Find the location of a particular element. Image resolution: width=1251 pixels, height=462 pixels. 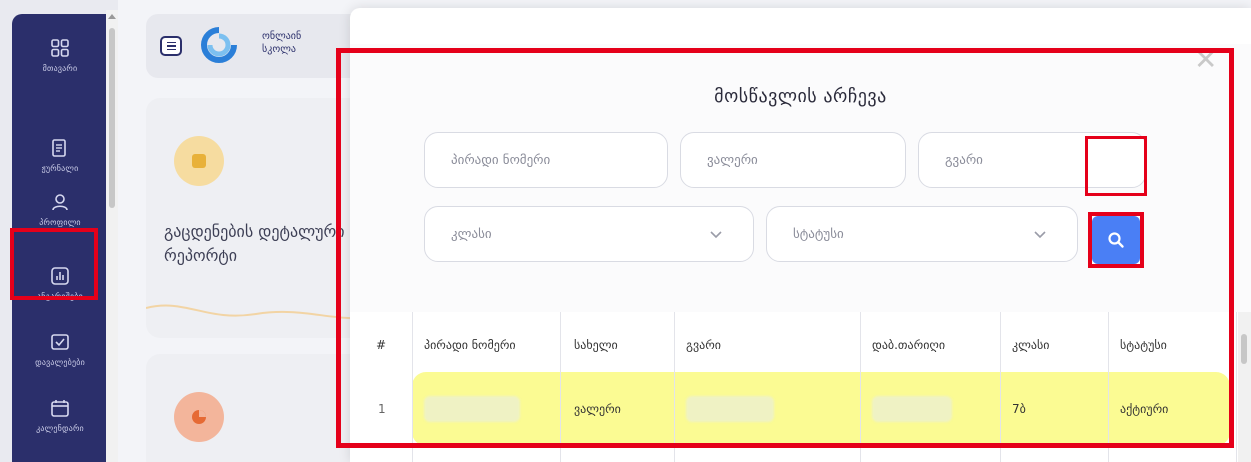

logo-icon is located at coordinates (219, 45).